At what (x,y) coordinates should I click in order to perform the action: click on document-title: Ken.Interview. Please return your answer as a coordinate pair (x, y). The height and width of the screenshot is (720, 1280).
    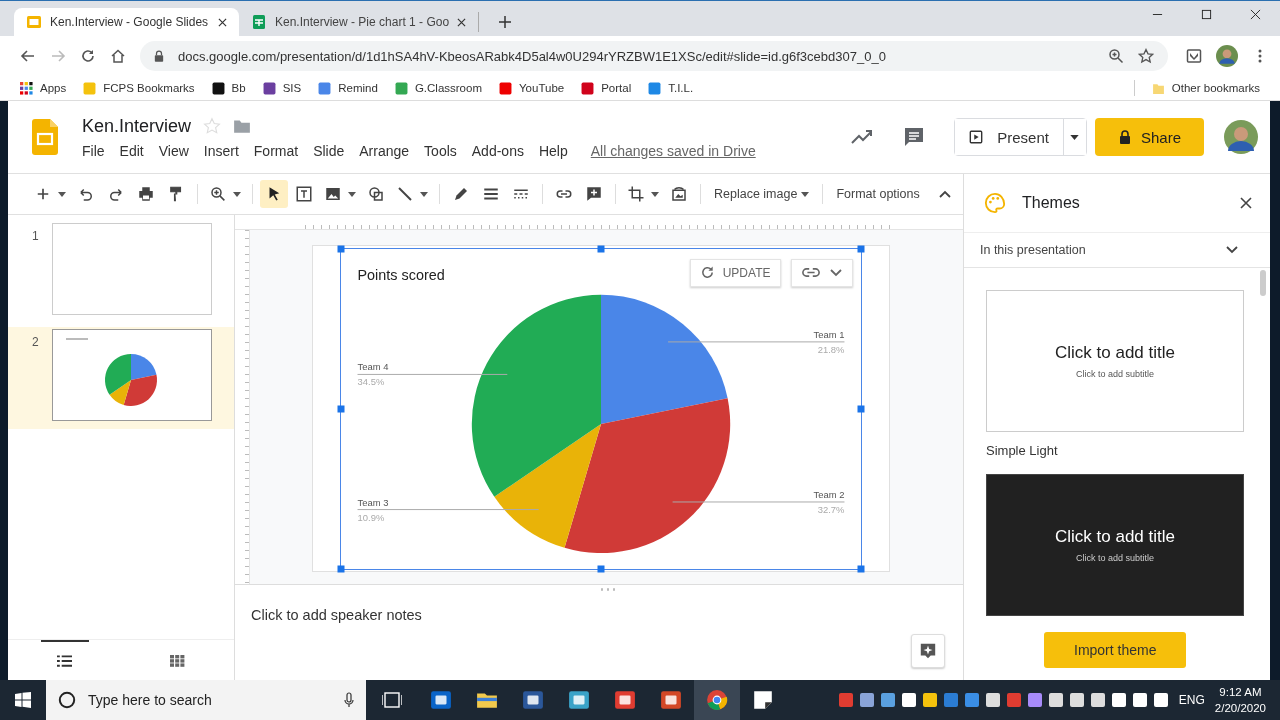
    Looking at the image, I should click on (137, 126).